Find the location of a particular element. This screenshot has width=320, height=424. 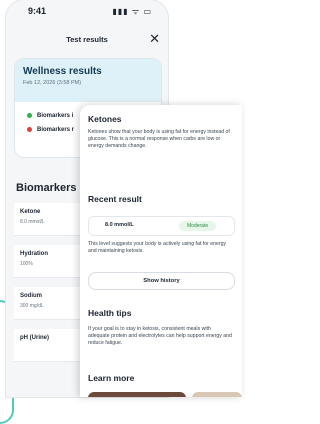

show-history-button: Show history is located at coordinates (161, 281).